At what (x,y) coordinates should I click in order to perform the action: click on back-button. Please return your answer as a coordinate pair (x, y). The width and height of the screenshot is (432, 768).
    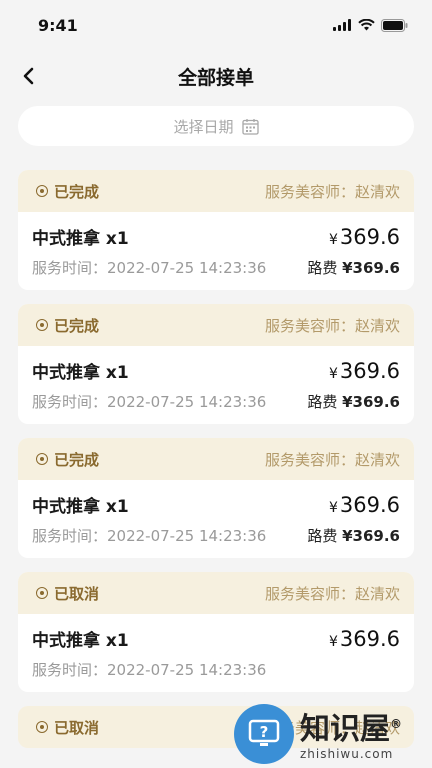
    Looking at the image, I should click on (28, 76).